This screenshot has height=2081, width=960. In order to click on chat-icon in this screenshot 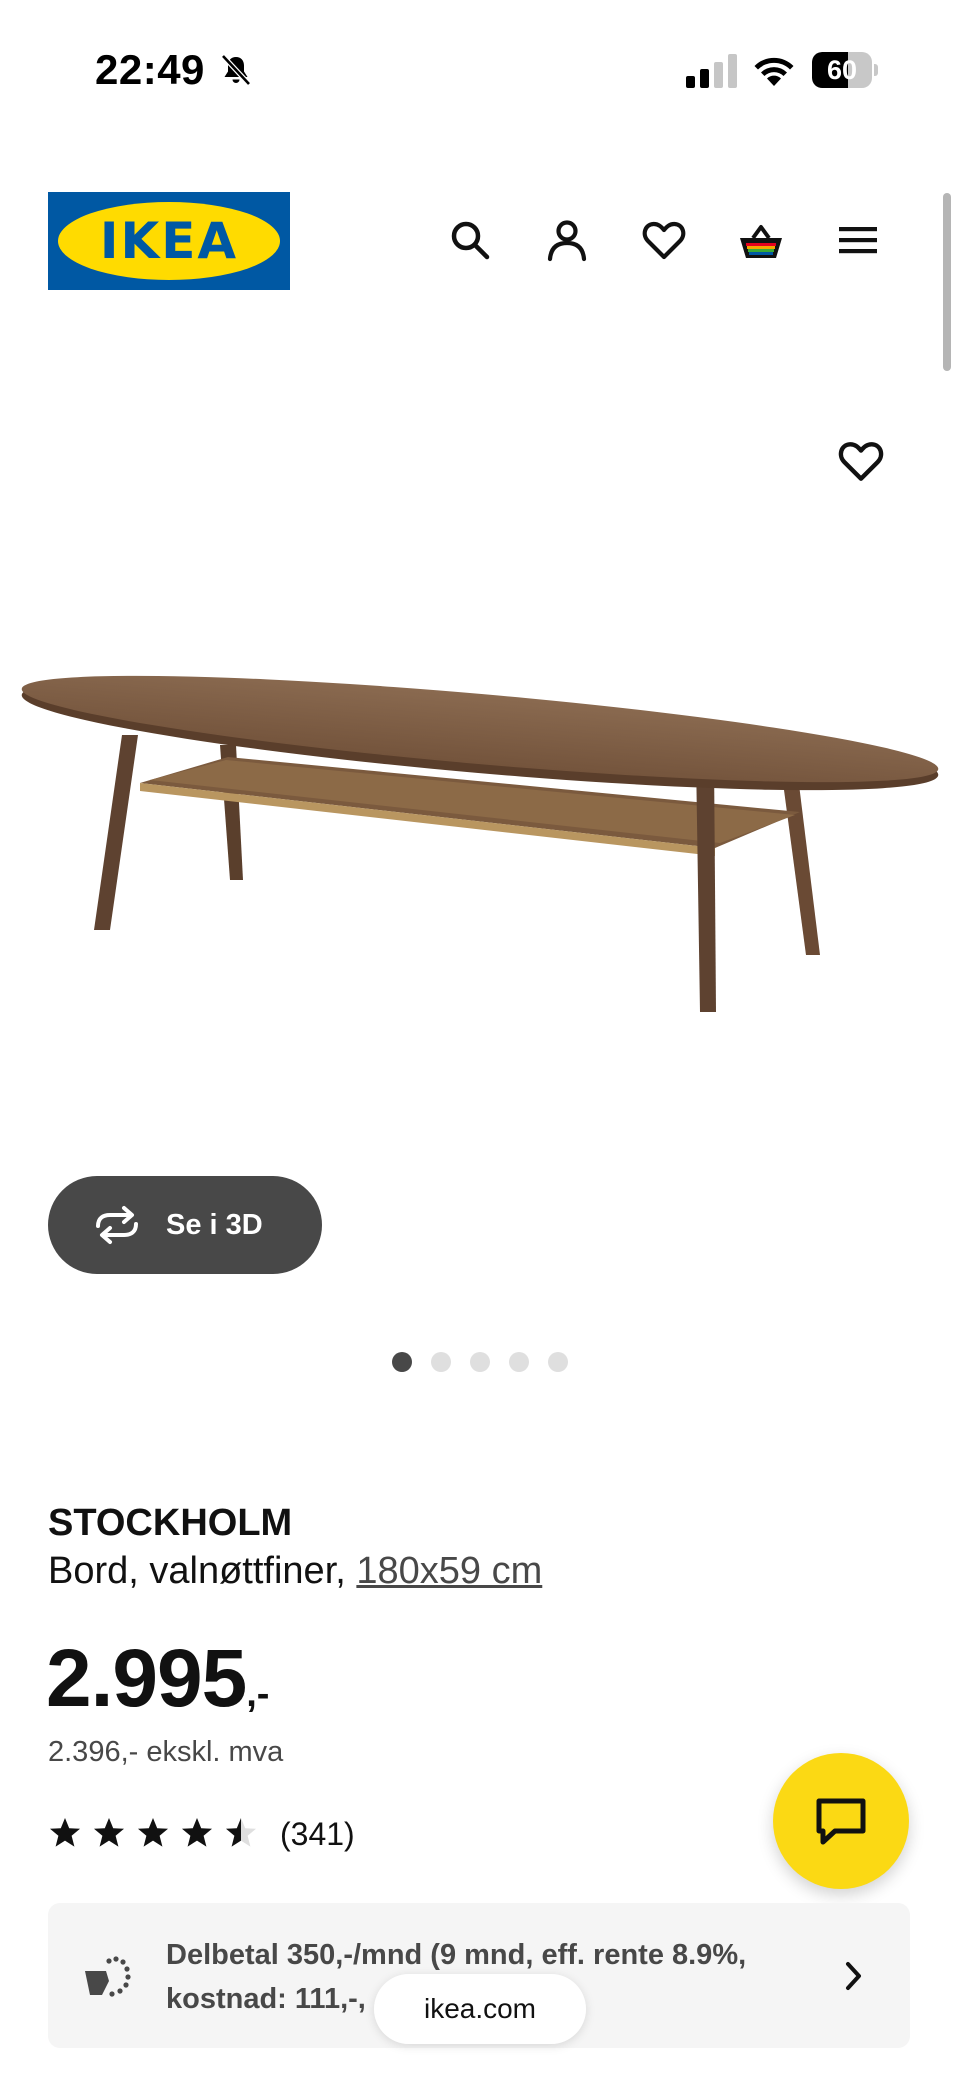, I will do `click(841, 1821)`.